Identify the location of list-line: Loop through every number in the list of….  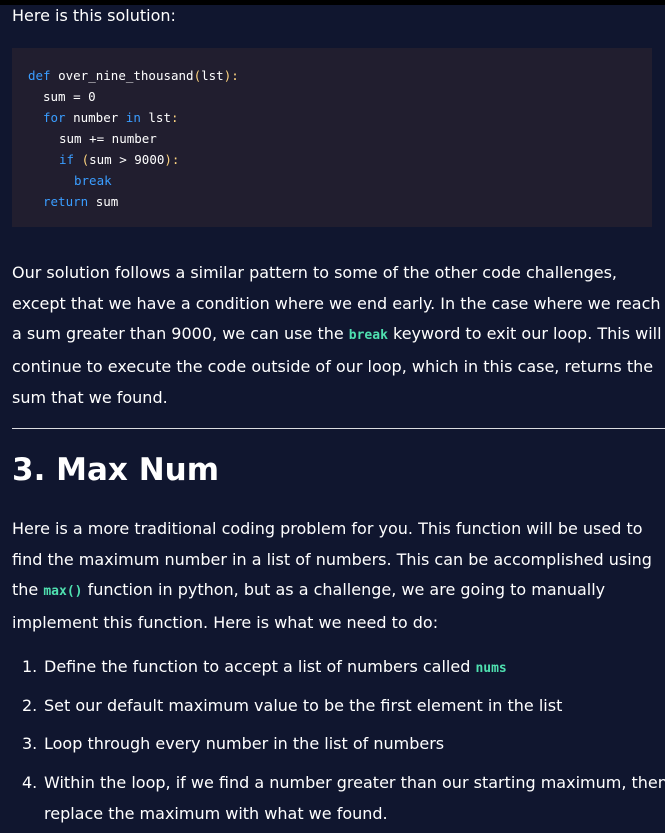
(244, 743).